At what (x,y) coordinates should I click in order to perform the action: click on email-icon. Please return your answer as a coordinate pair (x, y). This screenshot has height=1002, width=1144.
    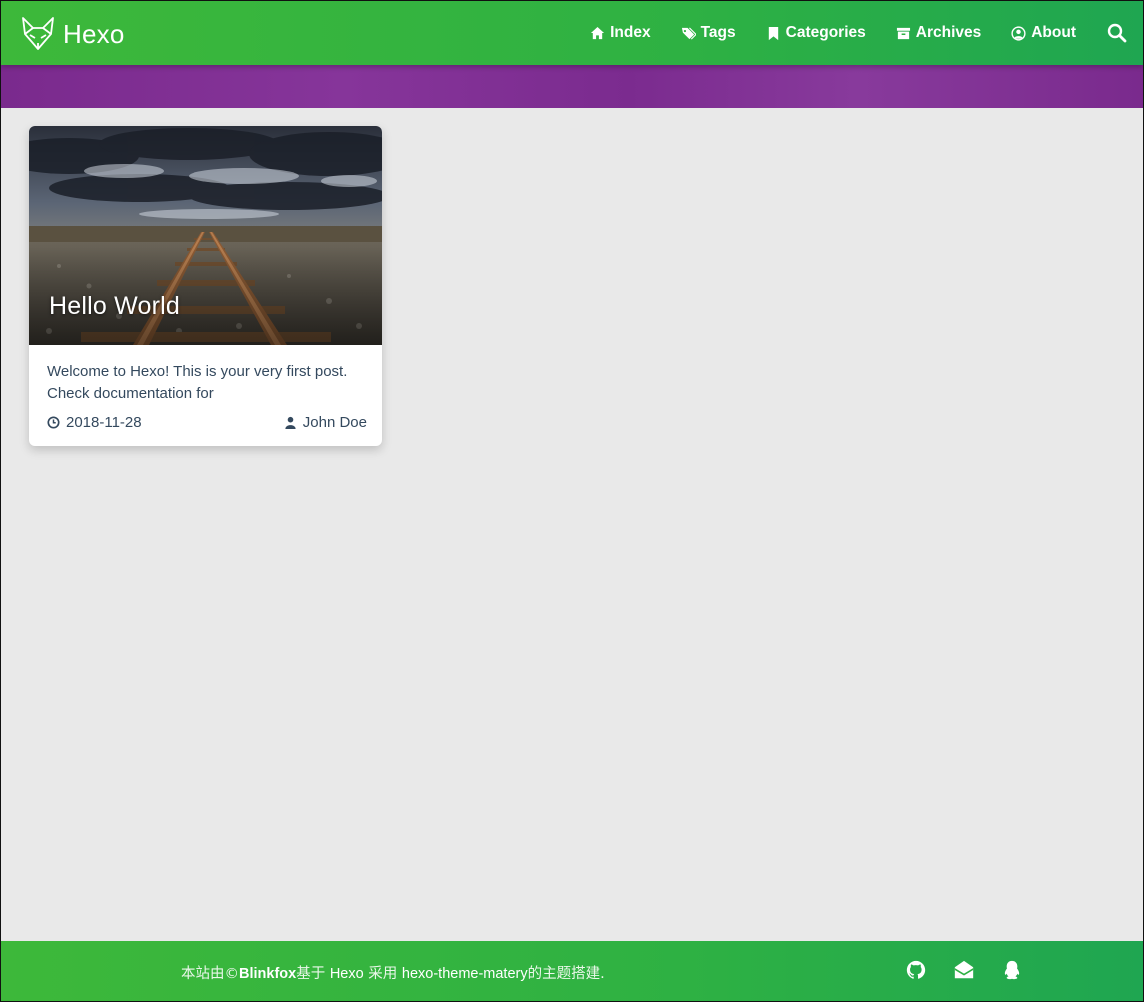
    Looking at the image, I should click on (964, 969).